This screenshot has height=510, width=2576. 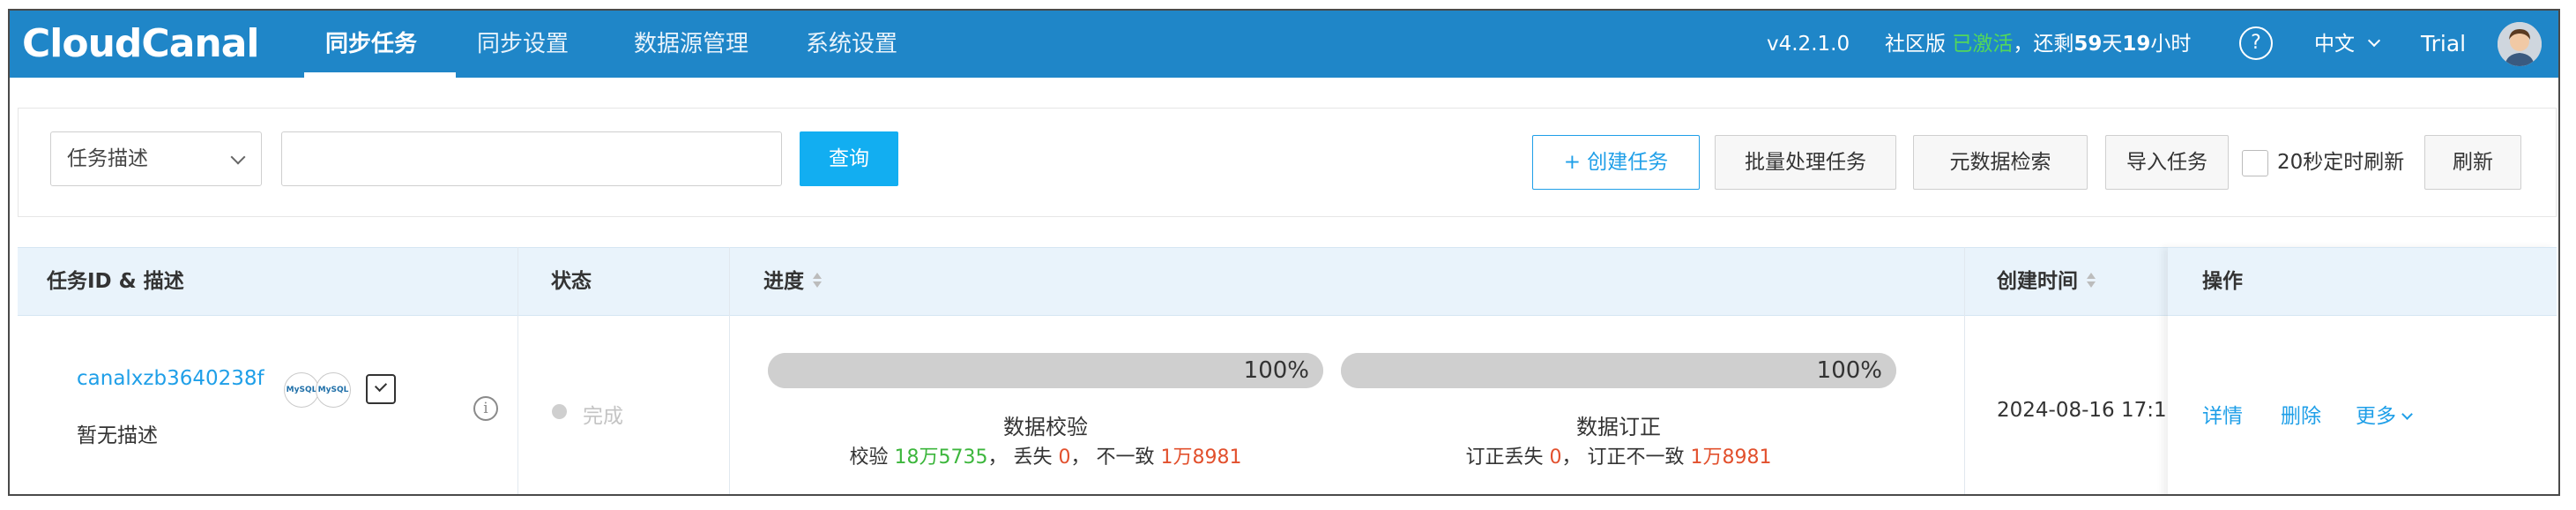 What do you see at coordinates (2001, 162) in the screenshot?
I see `metadata-search-button: 元数据检索` at bounding box center [2001, 162].